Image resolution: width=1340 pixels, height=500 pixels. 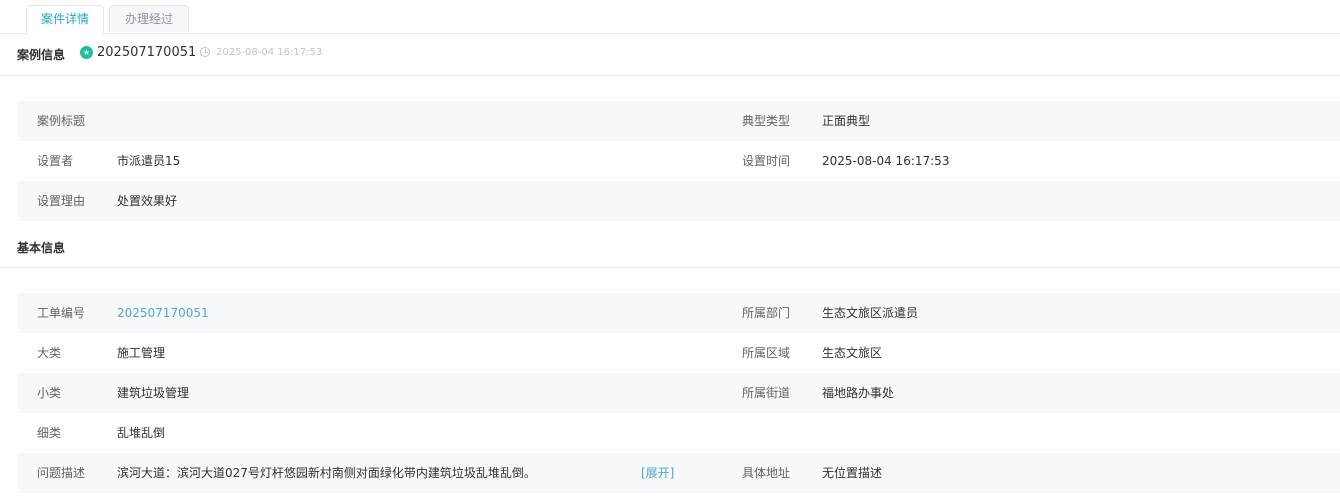 I want to click on case-number: 202507170051, so click(x=147, y=52).